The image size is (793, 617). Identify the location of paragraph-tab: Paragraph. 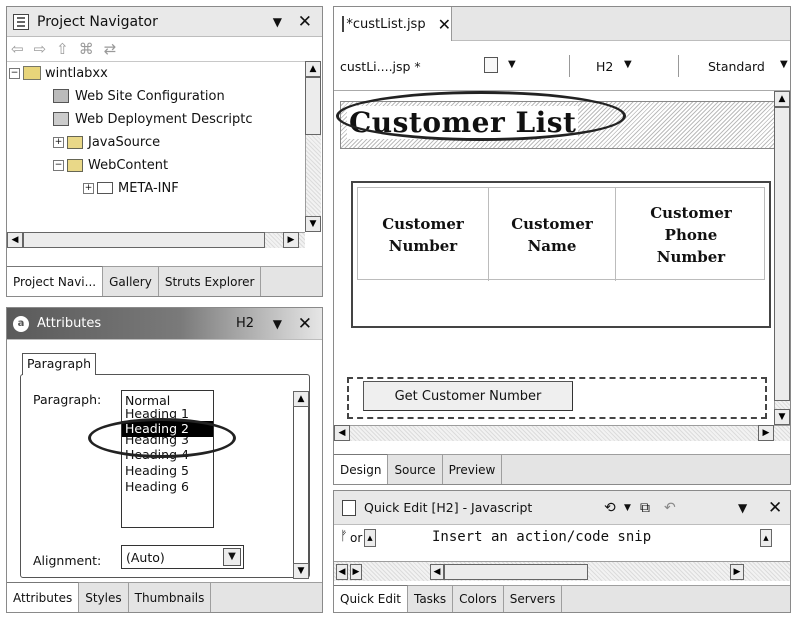
(59, 364).